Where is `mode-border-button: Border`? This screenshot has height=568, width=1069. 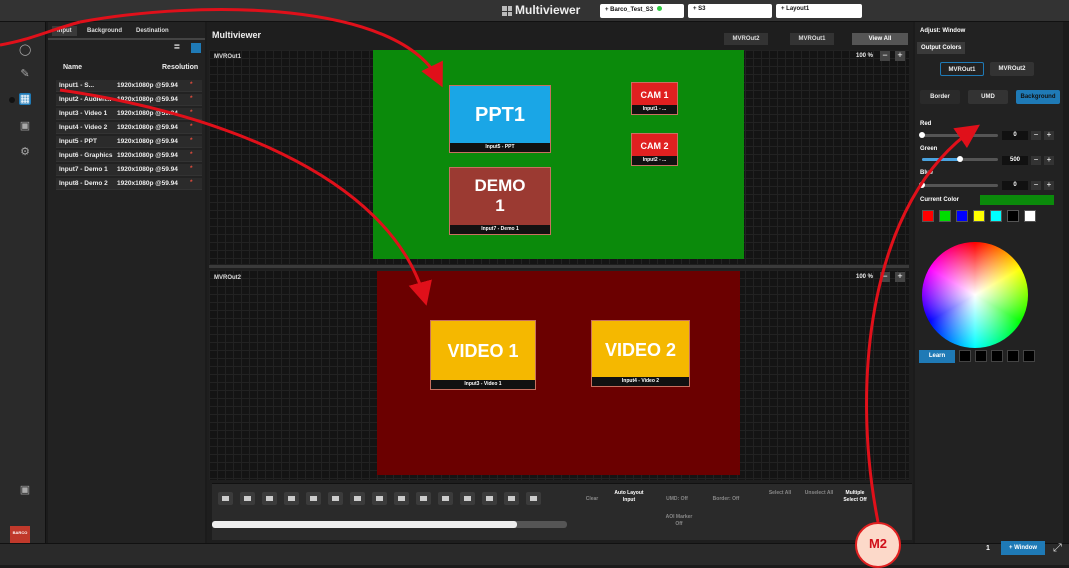
mode-border-button: Border is located at coordinates (940, 97).